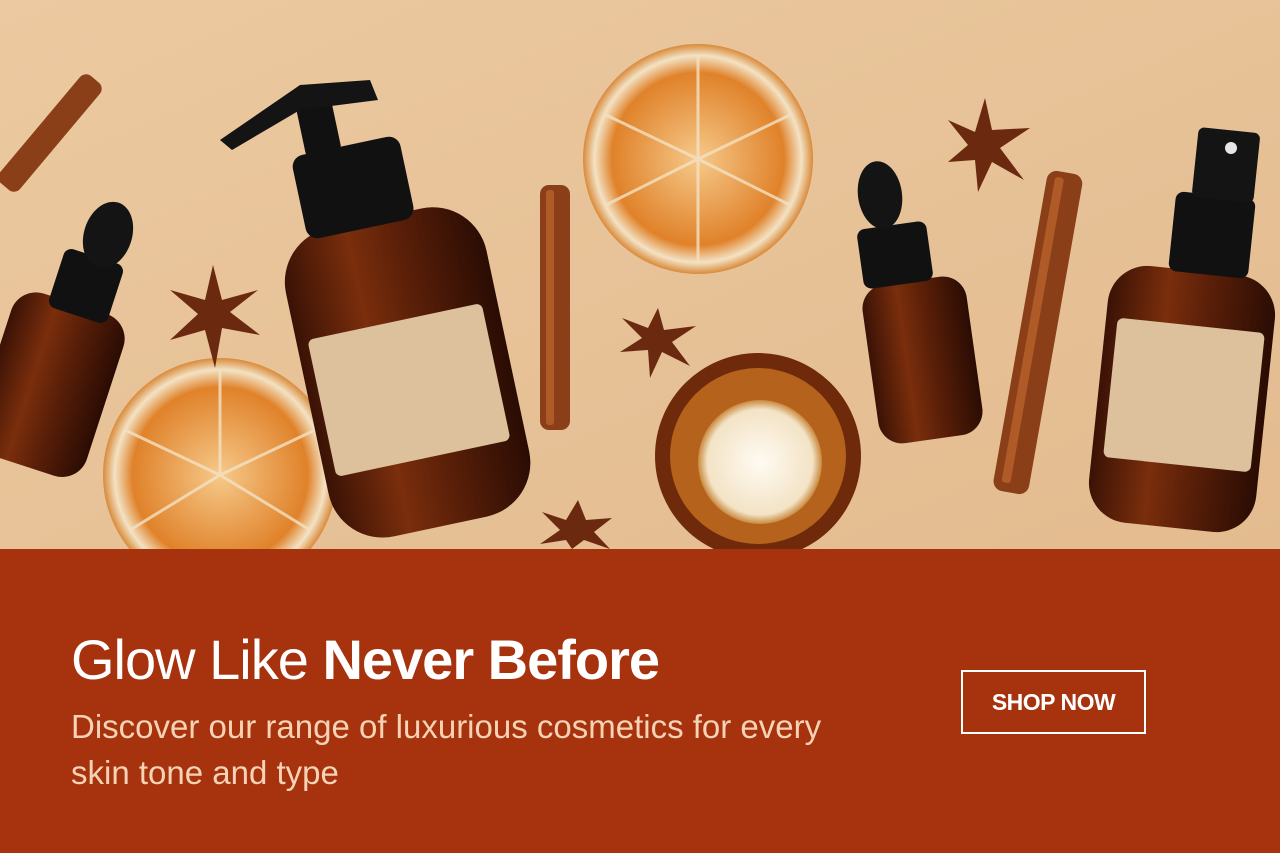 Image resolution: width=1280 pixels, height=853 pixels. Describe the element at coordinates (491, 659) in the screenshot. I see `headline-bold: Never Before` at that location.